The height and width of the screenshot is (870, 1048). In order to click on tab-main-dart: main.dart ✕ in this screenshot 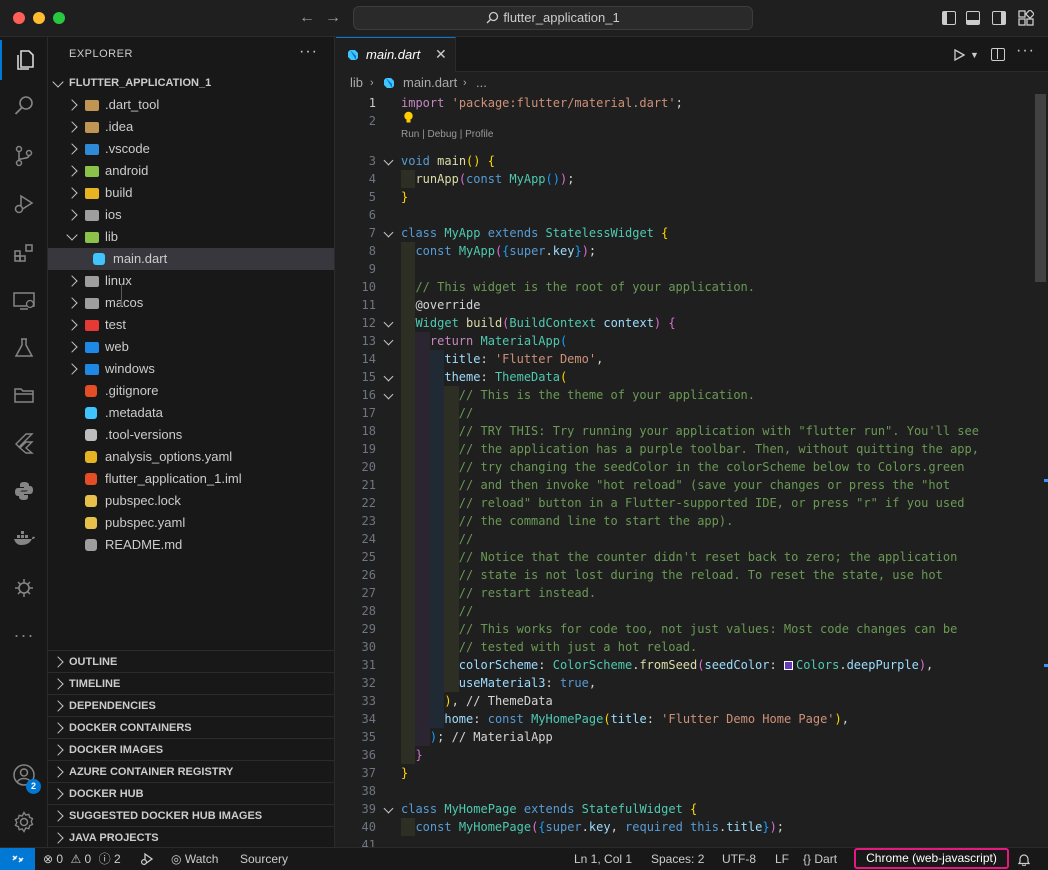, I will do `click(396, 54)`.